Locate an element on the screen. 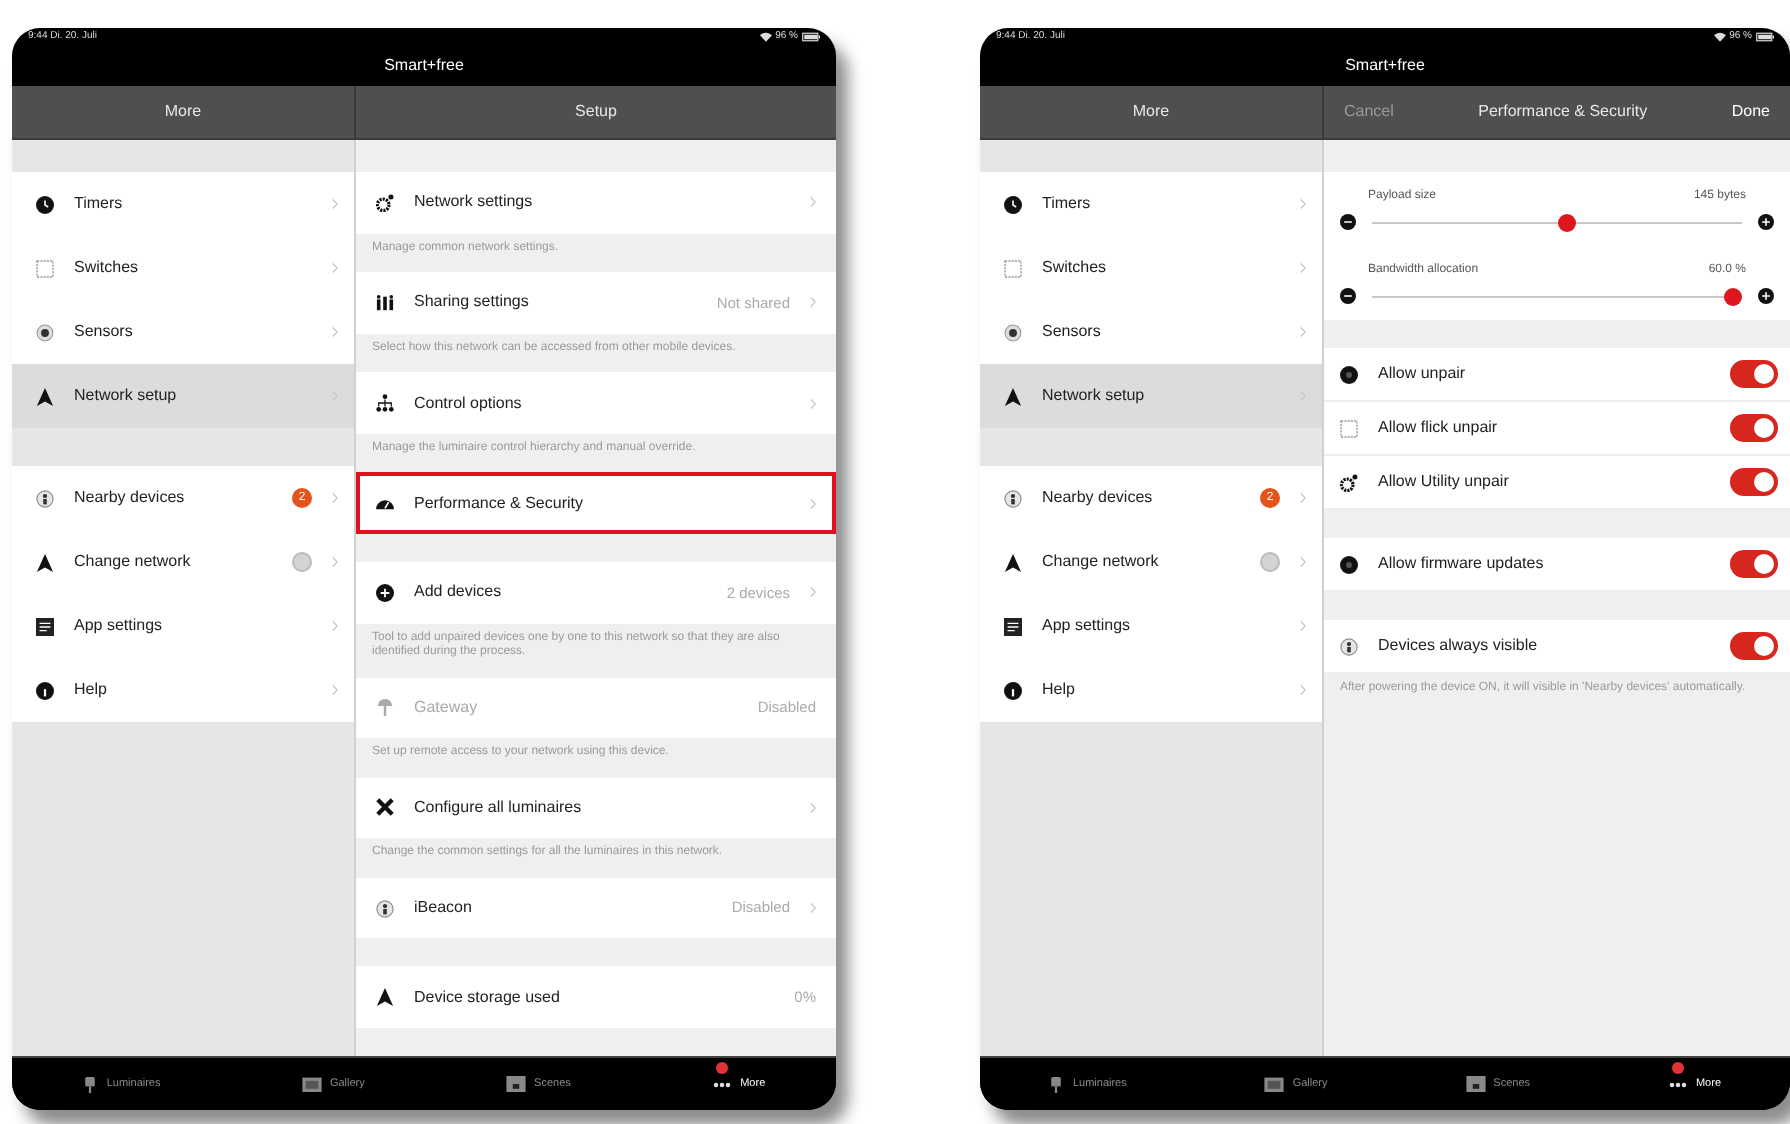 This screenshot has width=1790, height=1124. setting-label: Allow Utility unpair is located at coordinates (1444, 482).